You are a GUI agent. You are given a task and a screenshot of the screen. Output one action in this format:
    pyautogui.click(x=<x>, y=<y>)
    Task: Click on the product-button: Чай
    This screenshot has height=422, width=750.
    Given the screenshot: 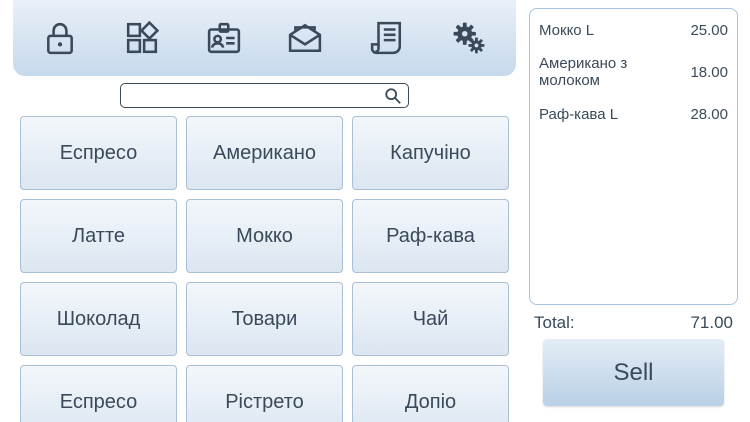 What is the action you would take?
    pyautogui.click(x=430, y=319)
    